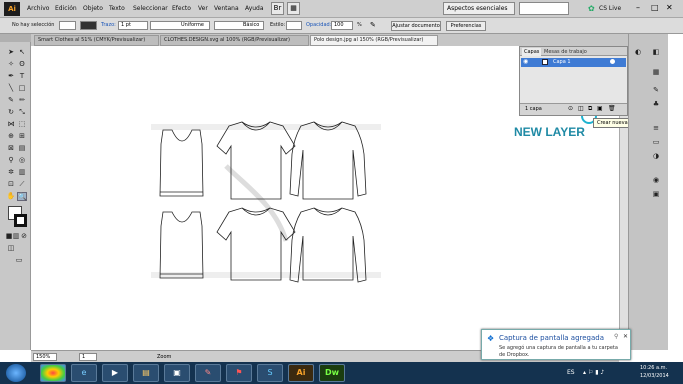 This screenshot has width=683, height=384. I want to click on arrange-documents-button: ▦, so click(293, 8).